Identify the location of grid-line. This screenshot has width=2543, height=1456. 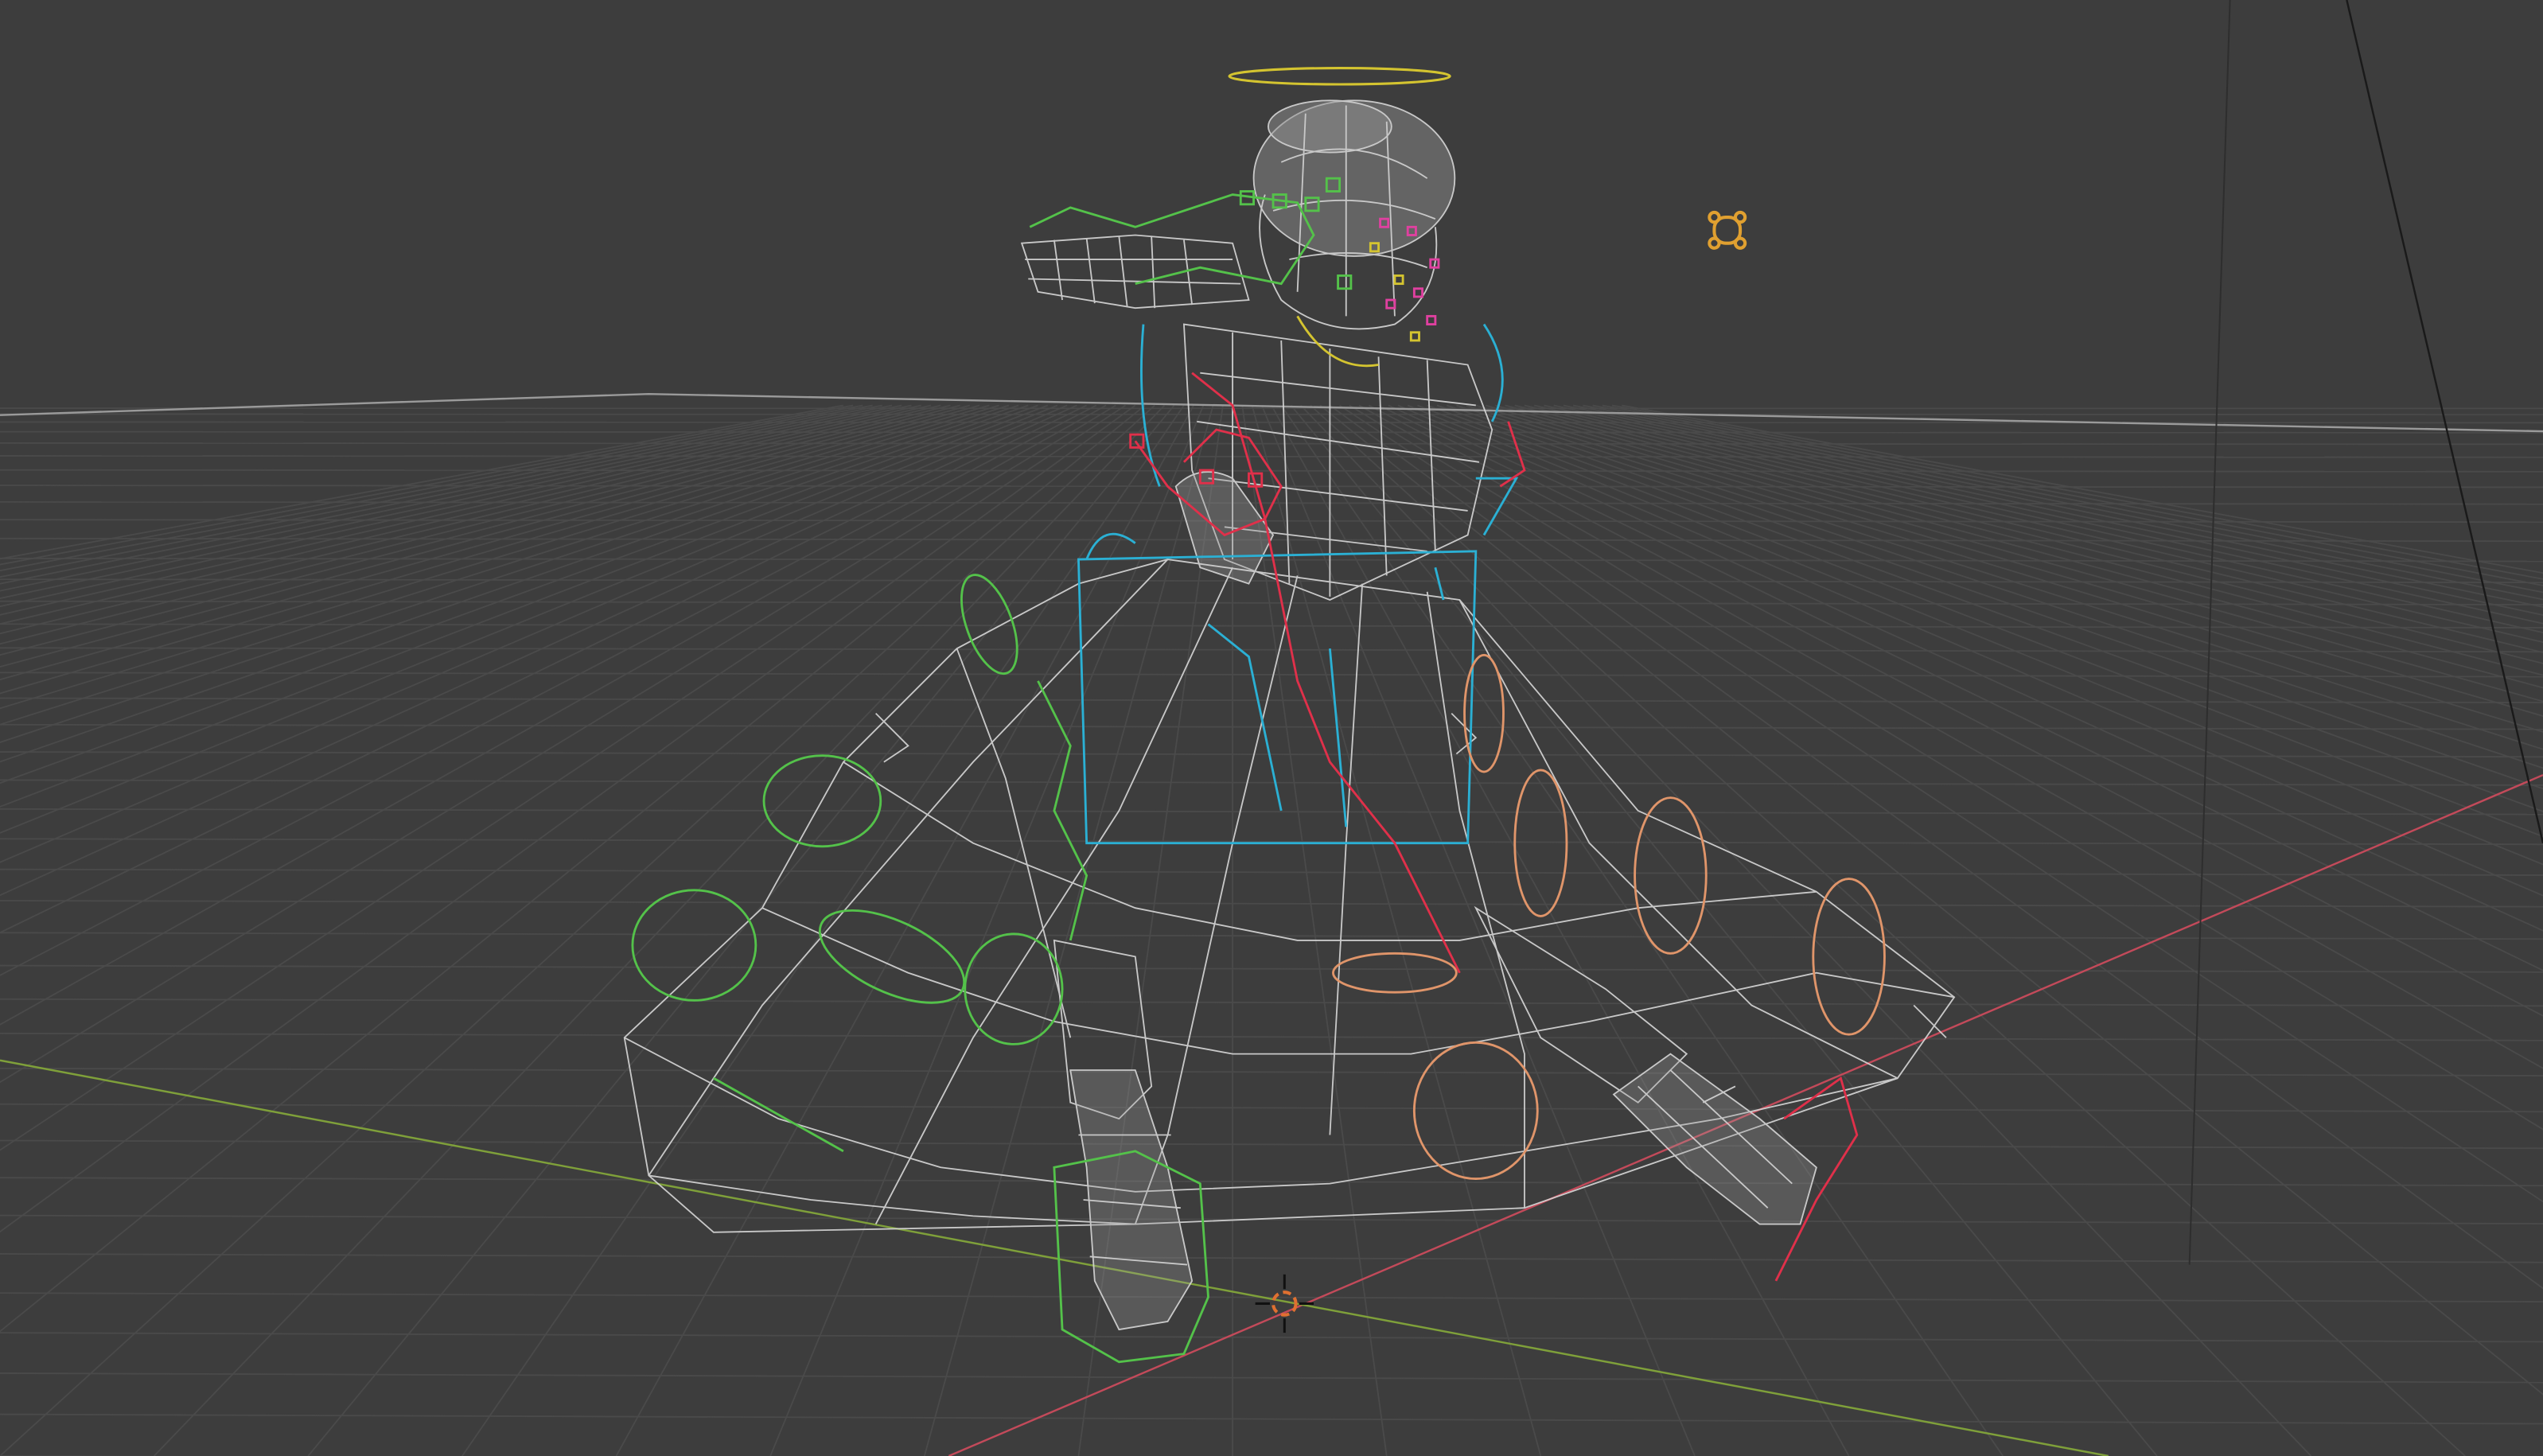
(1271, 414).